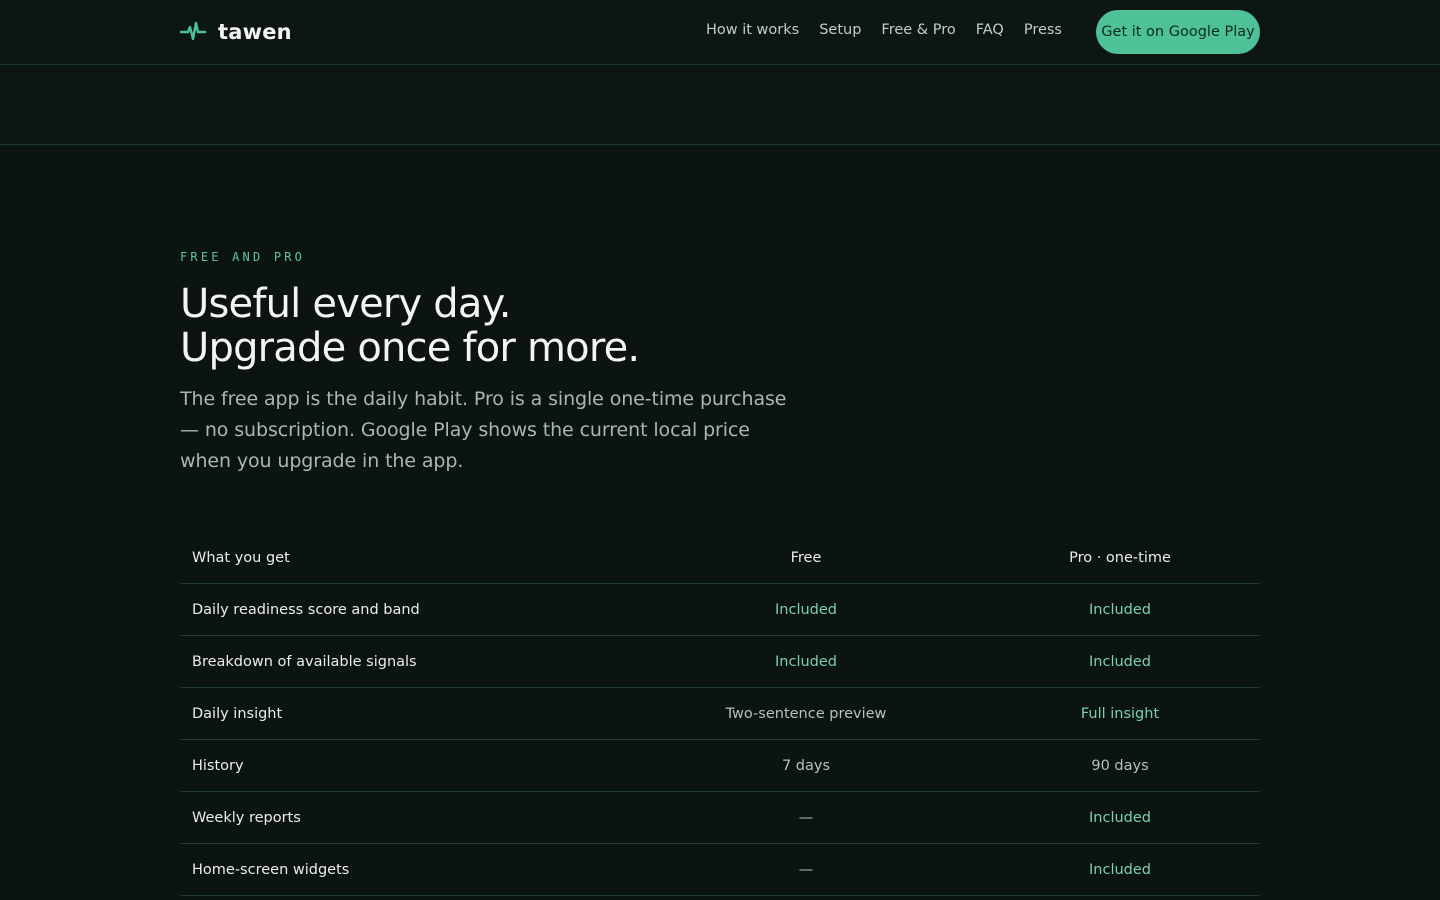 This screenshot has height=900, width=1440. I want to click on nav-how-it-works: How it works, so click(752, 30).